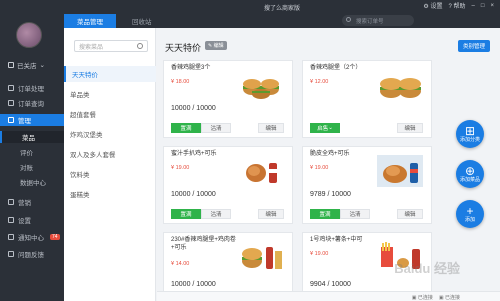 The width and height of the screenshot is (500, 301). Describe the element at coordinates (110, 154) in the screenshot. I see `category-item: 双人及多人套餐` at that location.